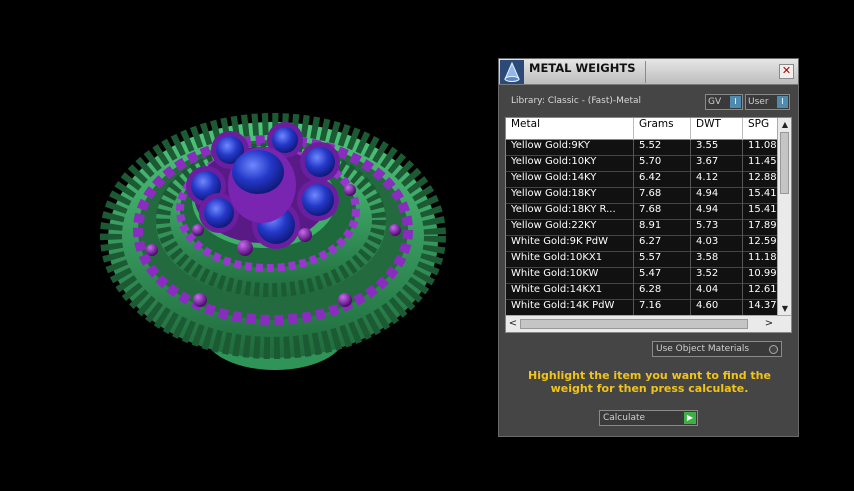  I want to click on table-row: Yellow Gold:14KY 6.42 4.12 12.88, so click(641, 180).